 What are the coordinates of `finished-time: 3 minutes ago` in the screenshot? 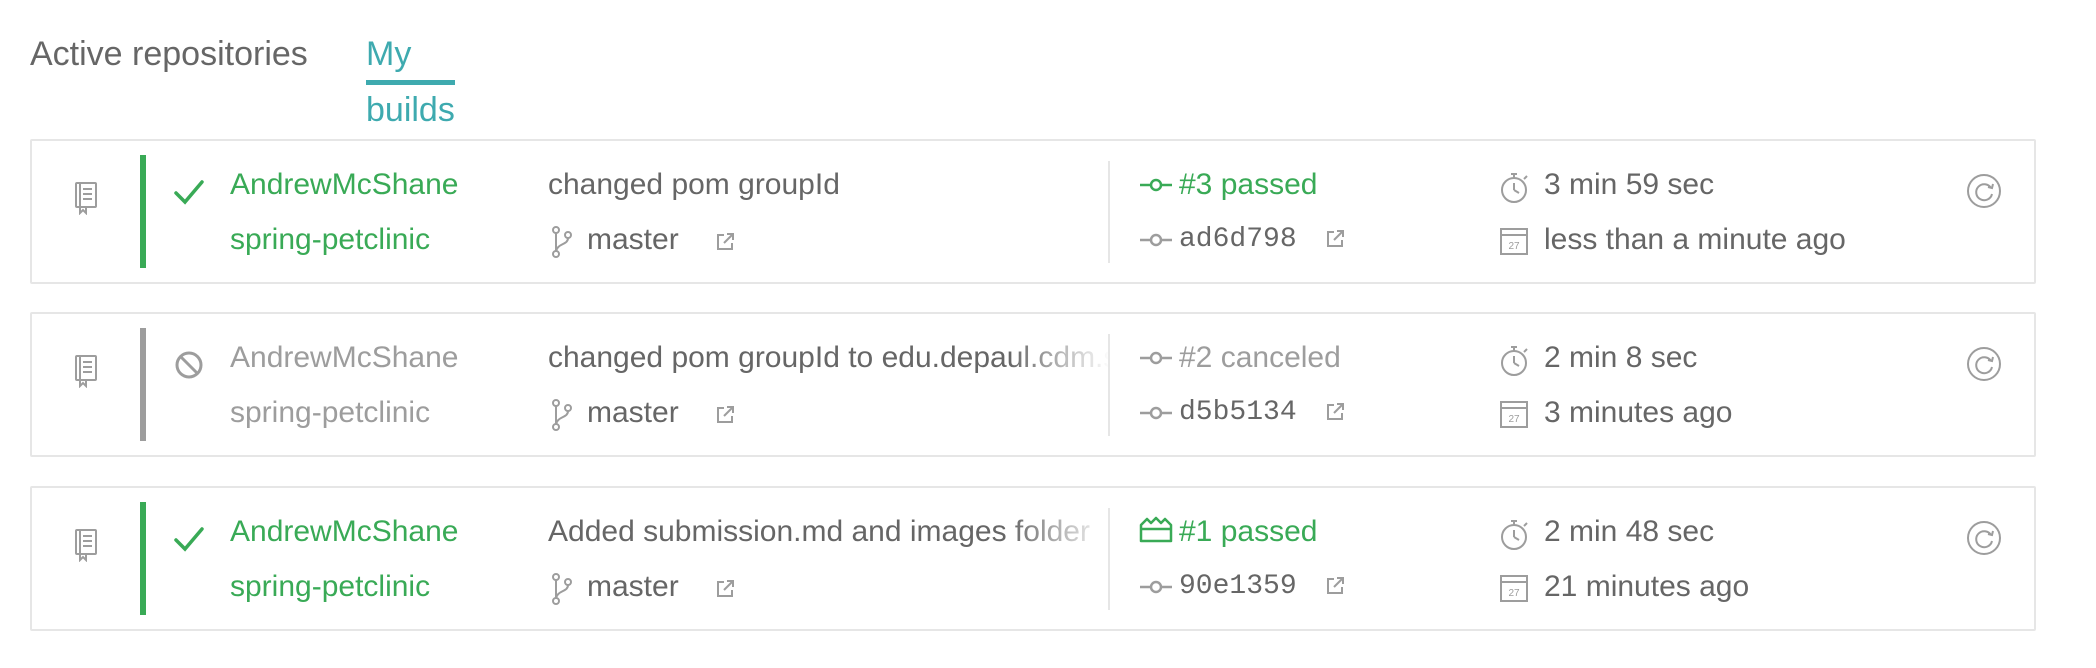 It's located at (1638, 412).